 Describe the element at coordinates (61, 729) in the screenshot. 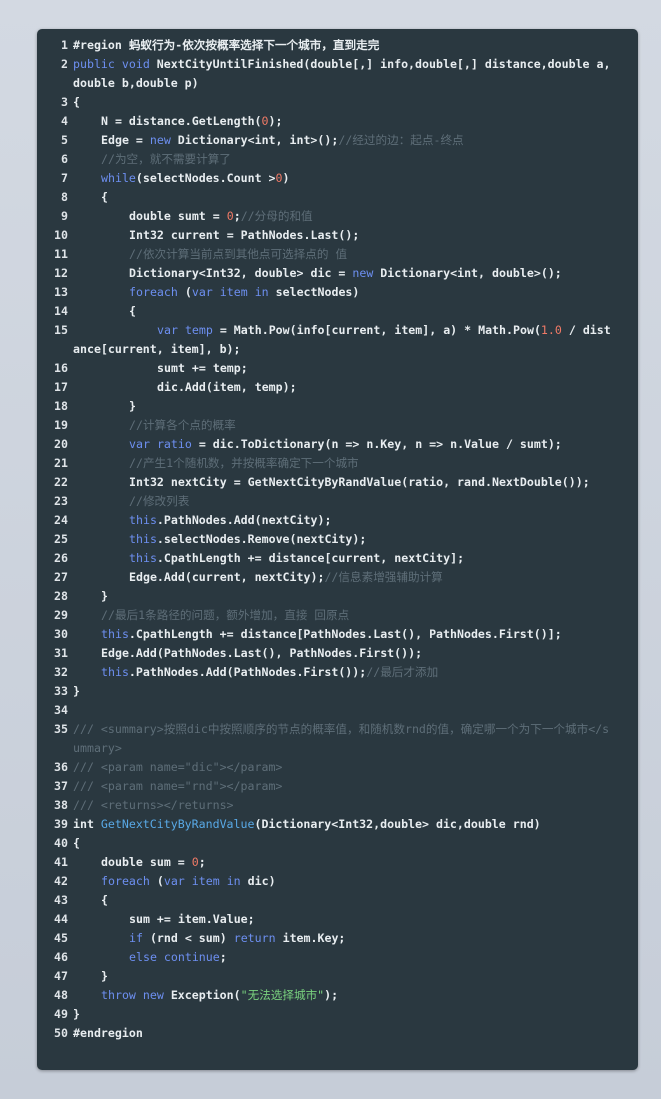

I see `line-number: 35` at that location.